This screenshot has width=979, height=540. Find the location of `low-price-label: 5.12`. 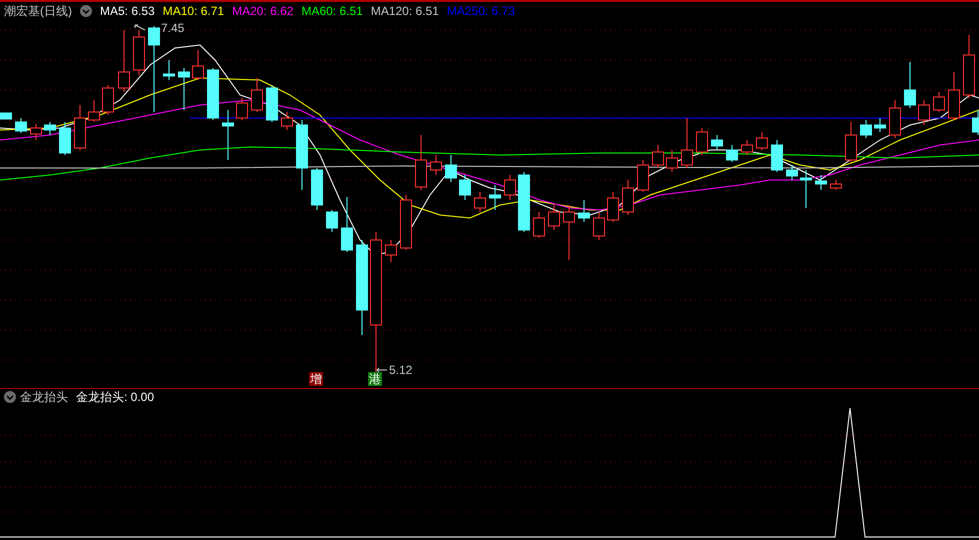

low-price-label: 5.12 is located at coordinates (400, 370).